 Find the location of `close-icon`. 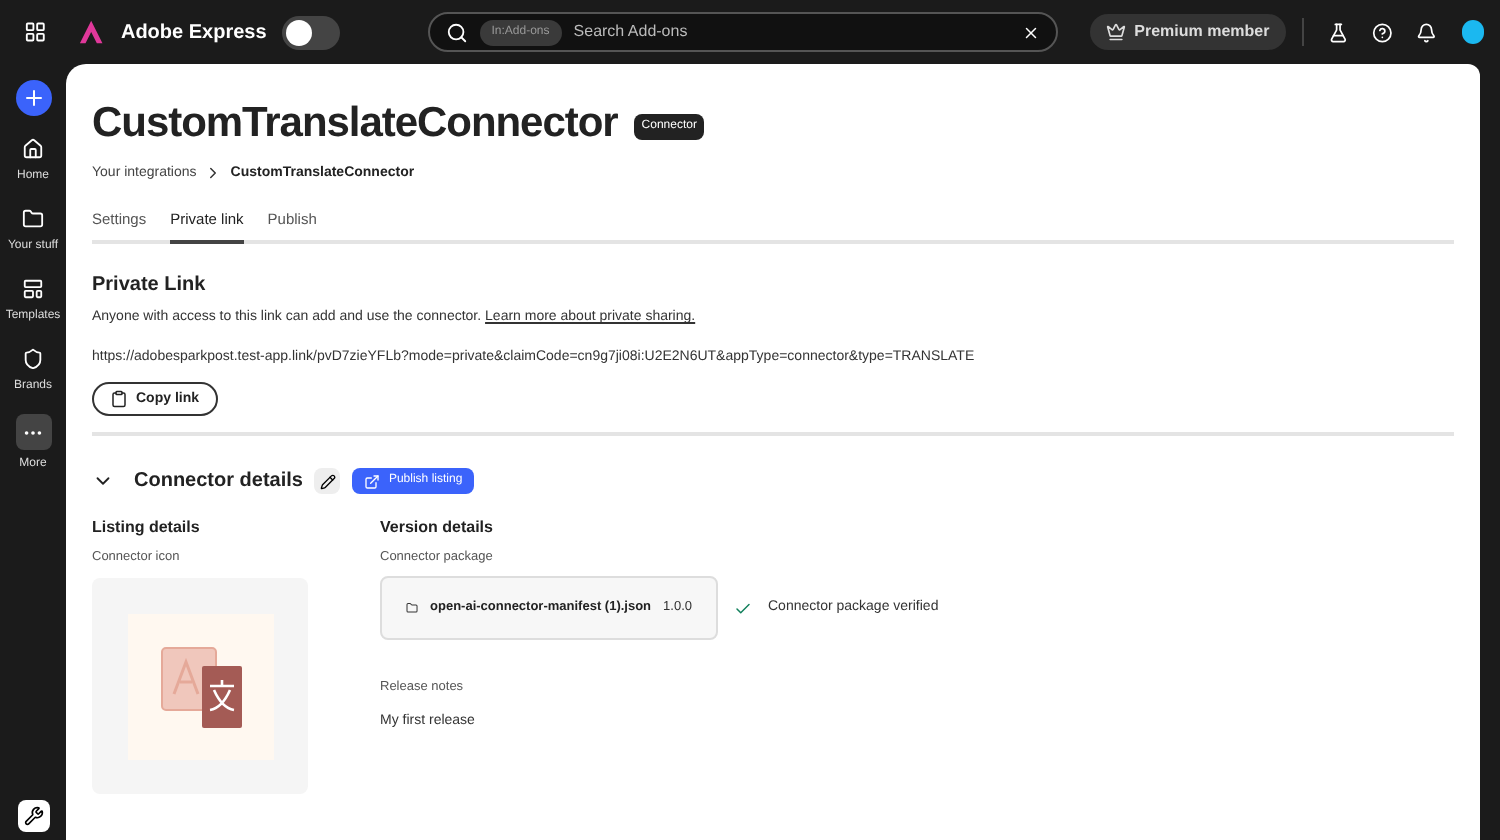

close-icon is located at coordinates (1031, 32).